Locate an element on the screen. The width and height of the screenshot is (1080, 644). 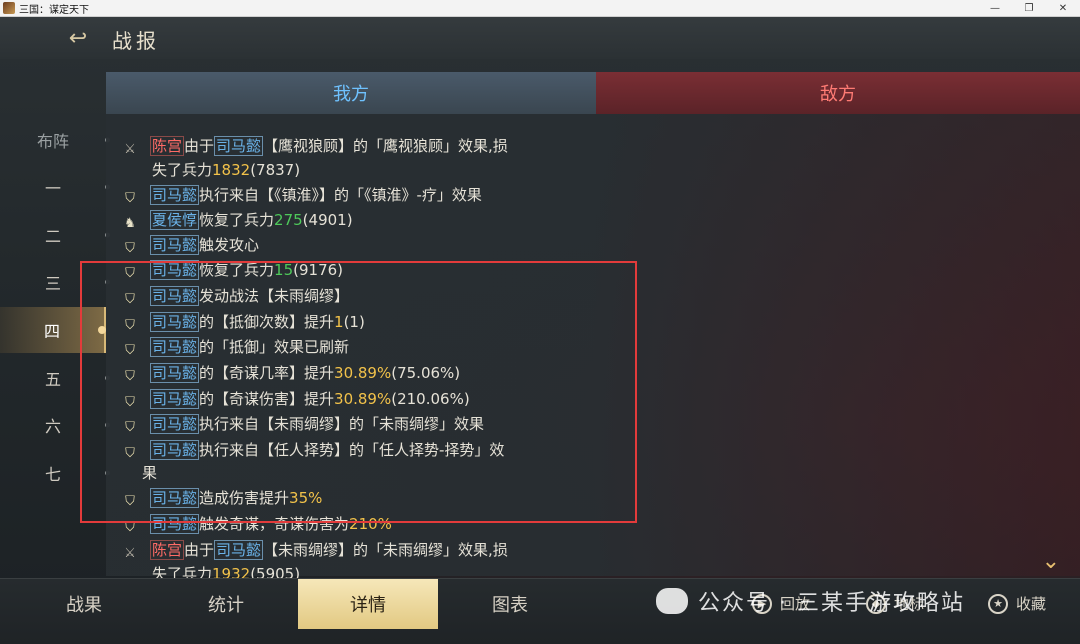
round-label: 一 is located at coordinates (52, 188).